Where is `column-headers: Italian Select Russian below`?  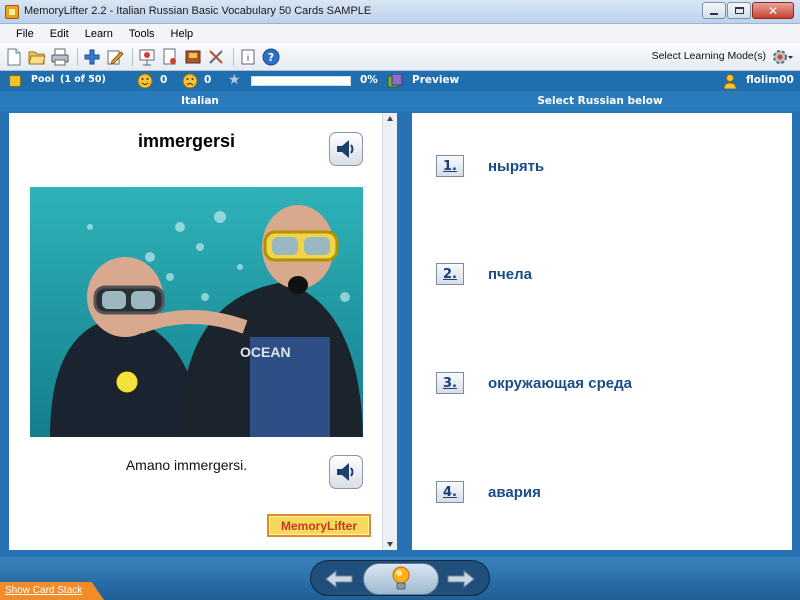 column-headers: Italian Select Russian below is located at coordinates (400, 101).